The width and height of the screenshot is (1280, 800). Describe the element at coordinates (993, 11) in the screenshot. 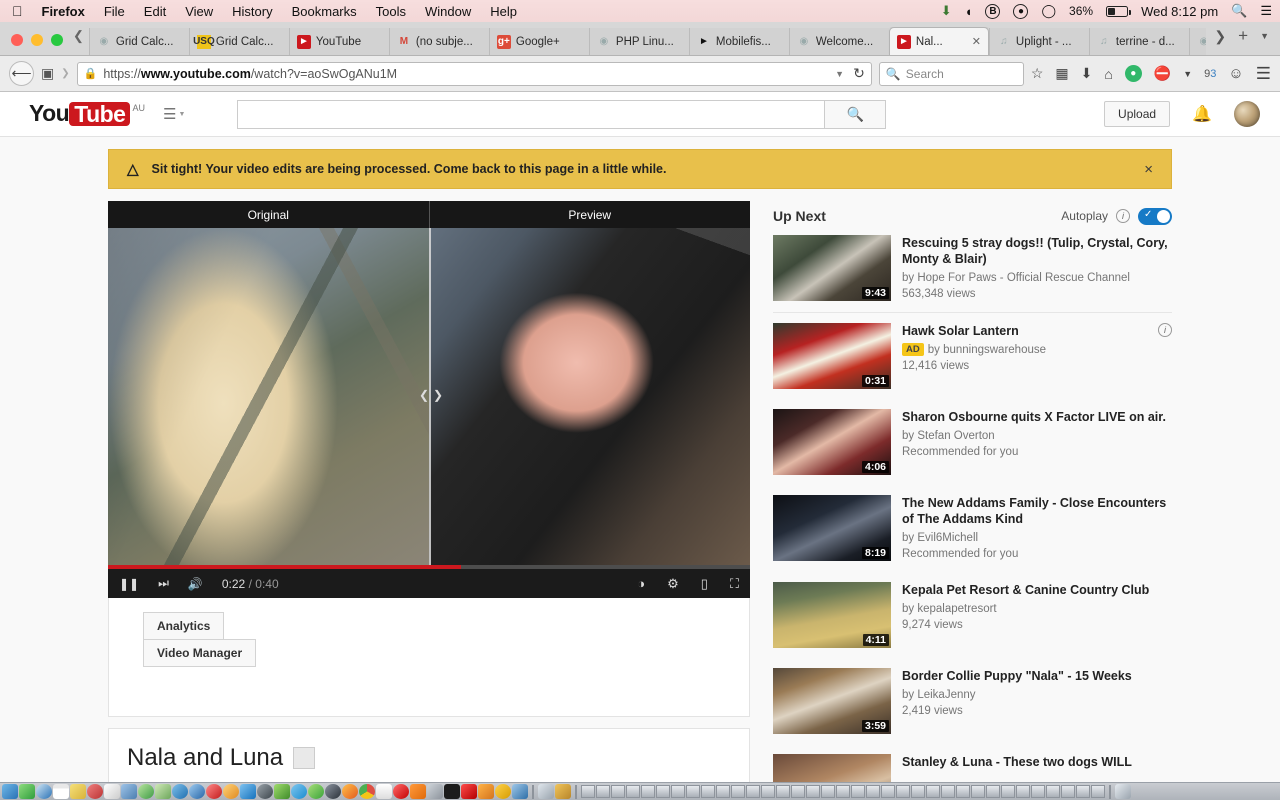

I see `bitcoin-icon: B` at that location.